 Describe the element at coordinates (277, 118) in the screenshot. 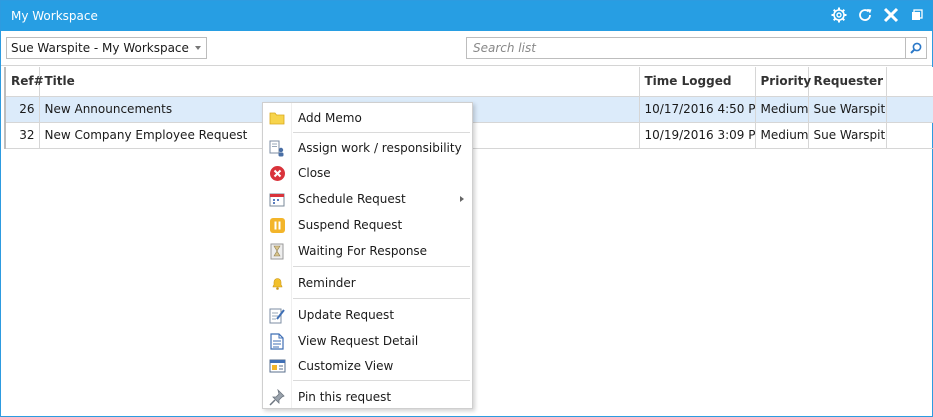

I see `memo-folder-icon` at that location.